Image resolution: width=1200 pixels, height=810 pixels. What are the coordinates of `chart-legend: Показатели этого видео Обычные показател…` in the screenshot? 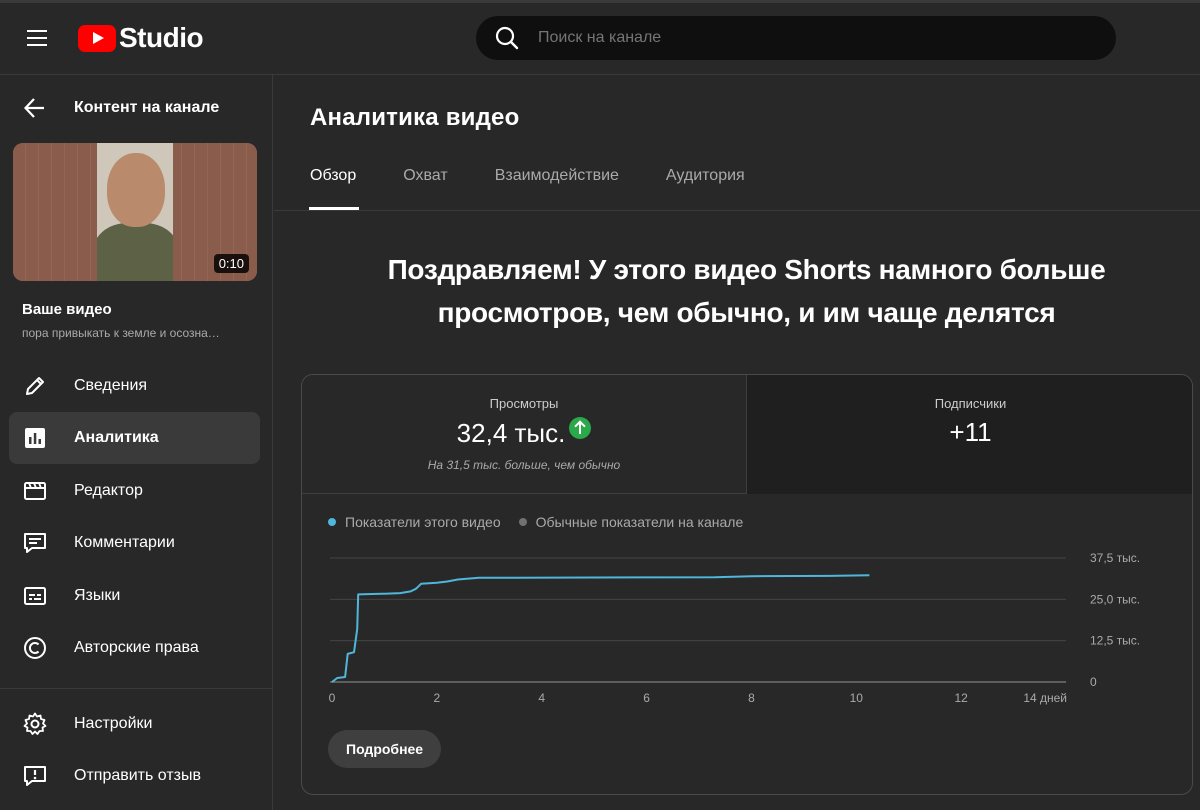 It's located at (544, 522).